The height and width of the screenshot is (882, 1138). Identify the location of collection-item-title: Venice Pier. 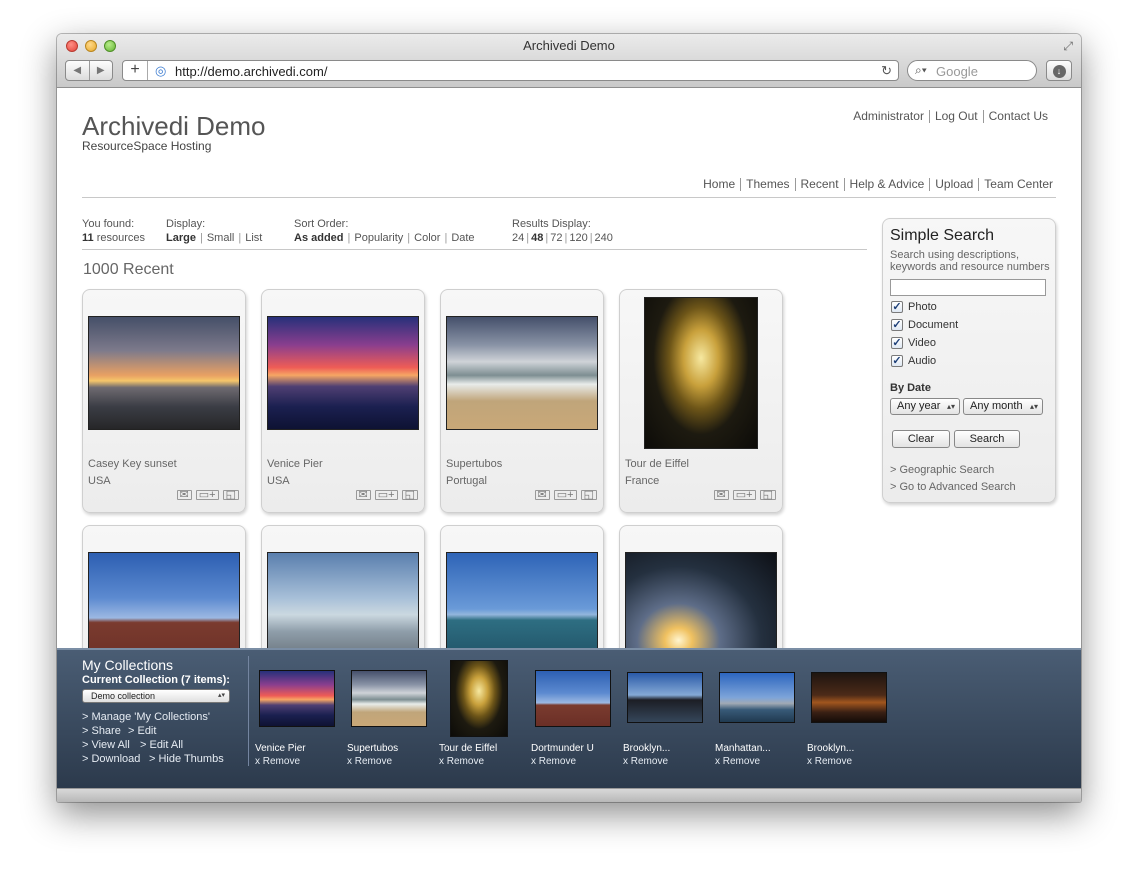
(280, 748).